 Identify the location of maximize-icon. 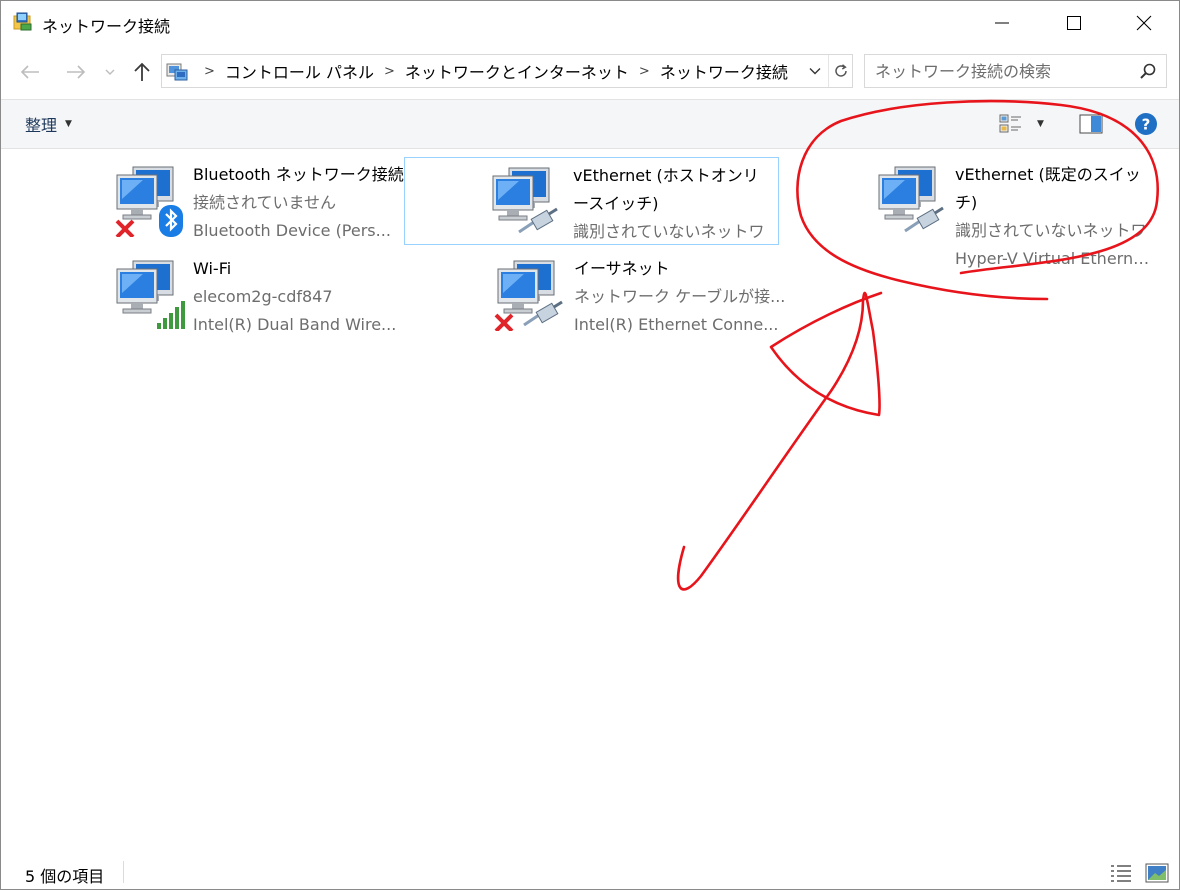
(1074, 23).